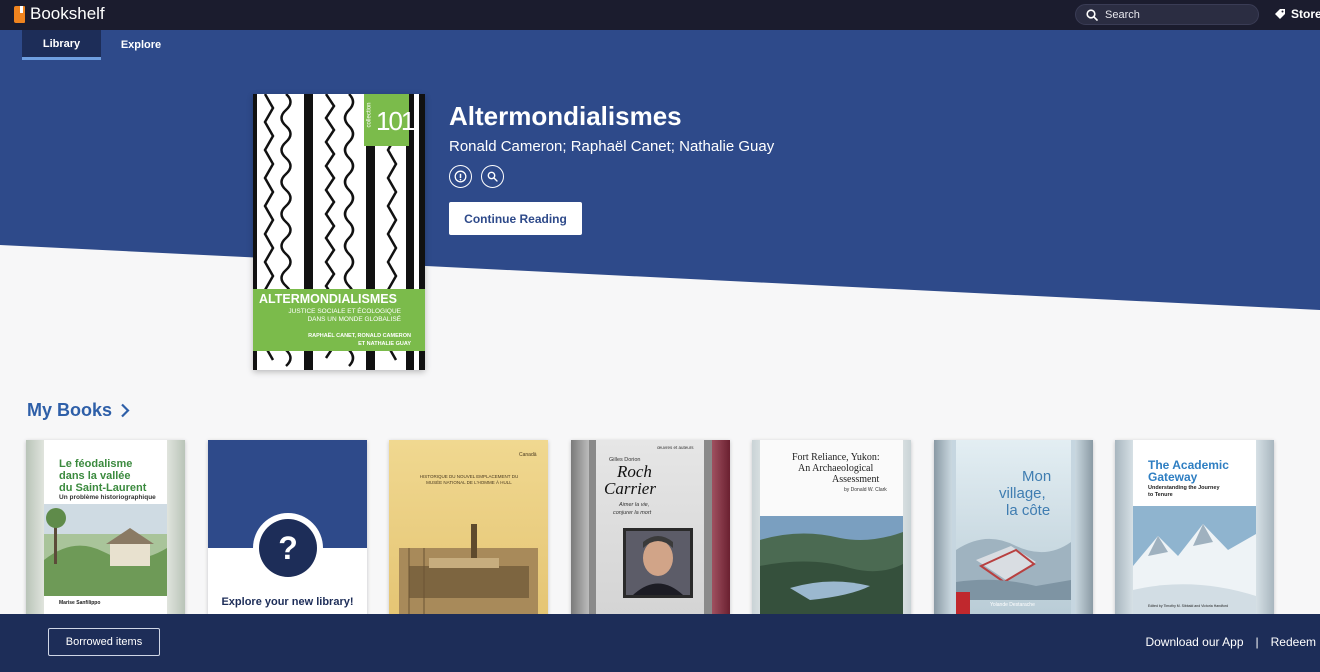 The width and height of the screenshot is (1320, 672). Describe the element at coordinates (395, 121) in the screenshot. I see `cover-series-number: 101` at that location.